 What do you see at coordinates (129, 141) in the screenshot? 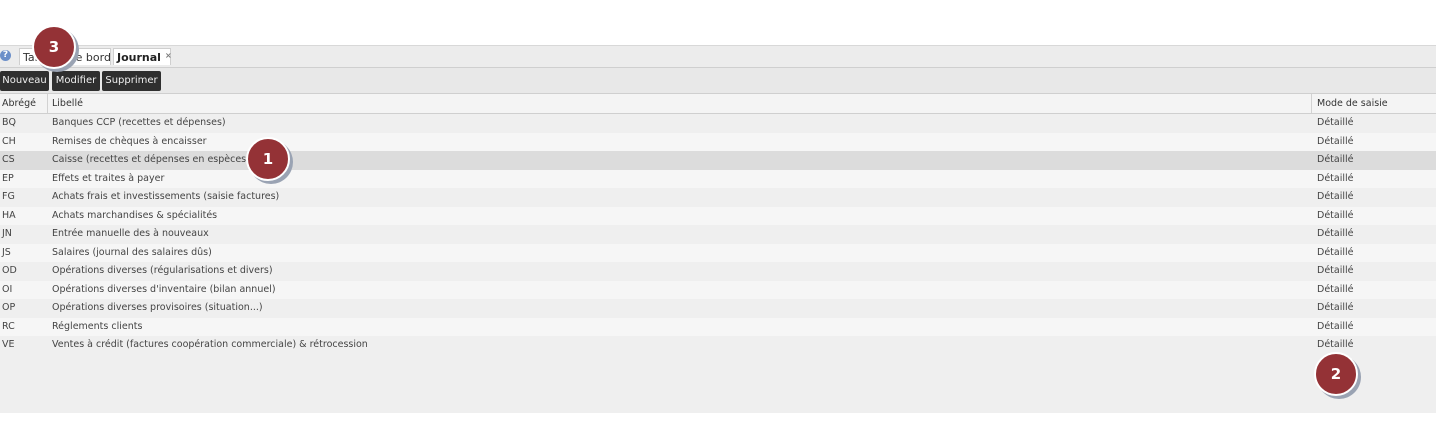
I see `cell-label: Remises de chèques à encaisser` at bounding box center [129, 141].